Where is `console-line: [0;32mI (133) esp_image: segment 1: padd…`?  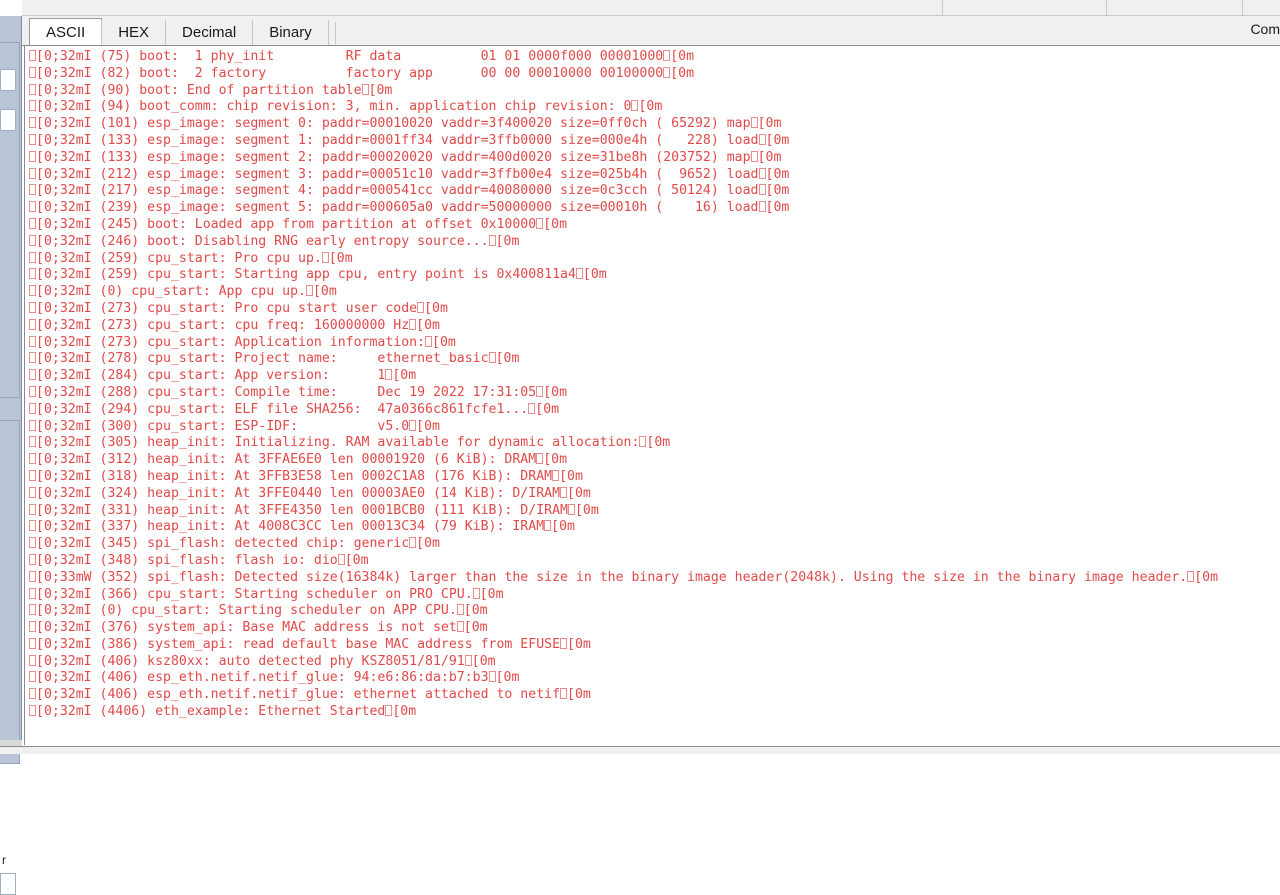
console-line: [0;32mI (133) esp_image: segment 1: padd… is located at coordinates (654, 141).